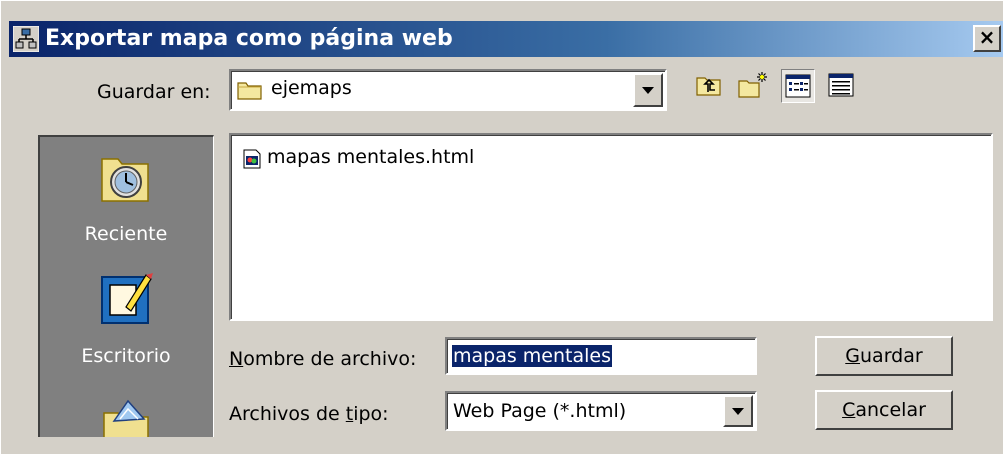  I want to click on filename-input: mapas mentales, so click(601, 356).